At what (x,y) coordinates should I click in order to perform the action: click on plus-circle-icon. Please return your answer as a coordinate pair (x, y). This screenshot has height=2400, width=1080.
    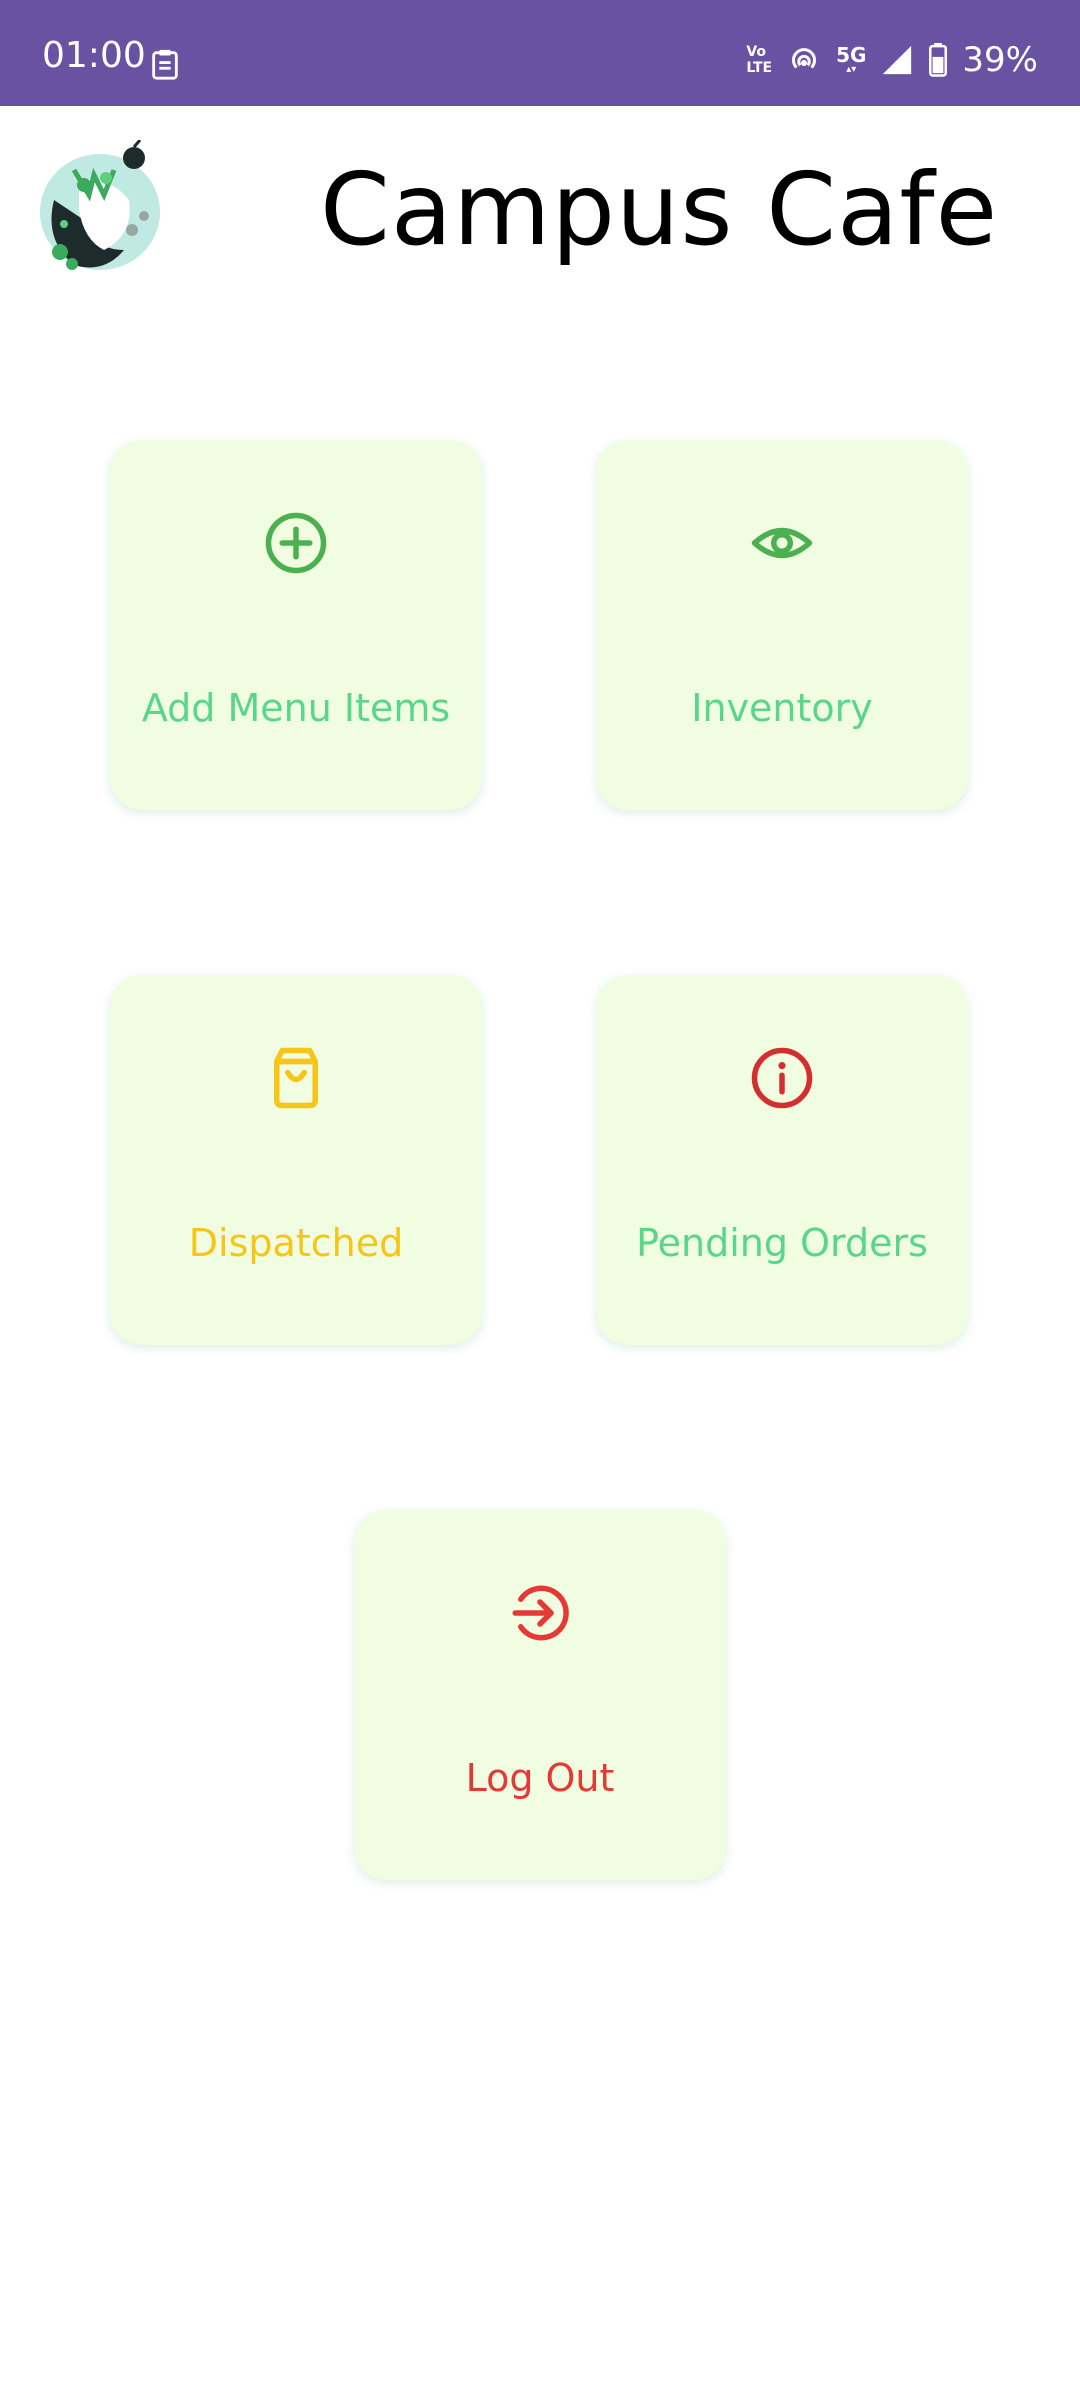
    Looking at the image, I should click on (296, 543).